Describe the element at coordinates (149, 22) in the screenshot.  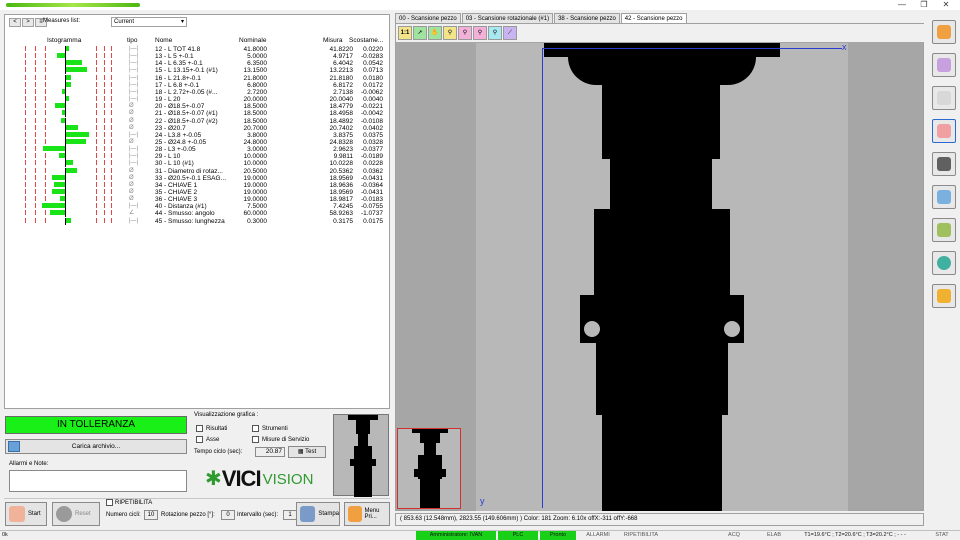
I see `measures-list-select: Current ▾` at that location.